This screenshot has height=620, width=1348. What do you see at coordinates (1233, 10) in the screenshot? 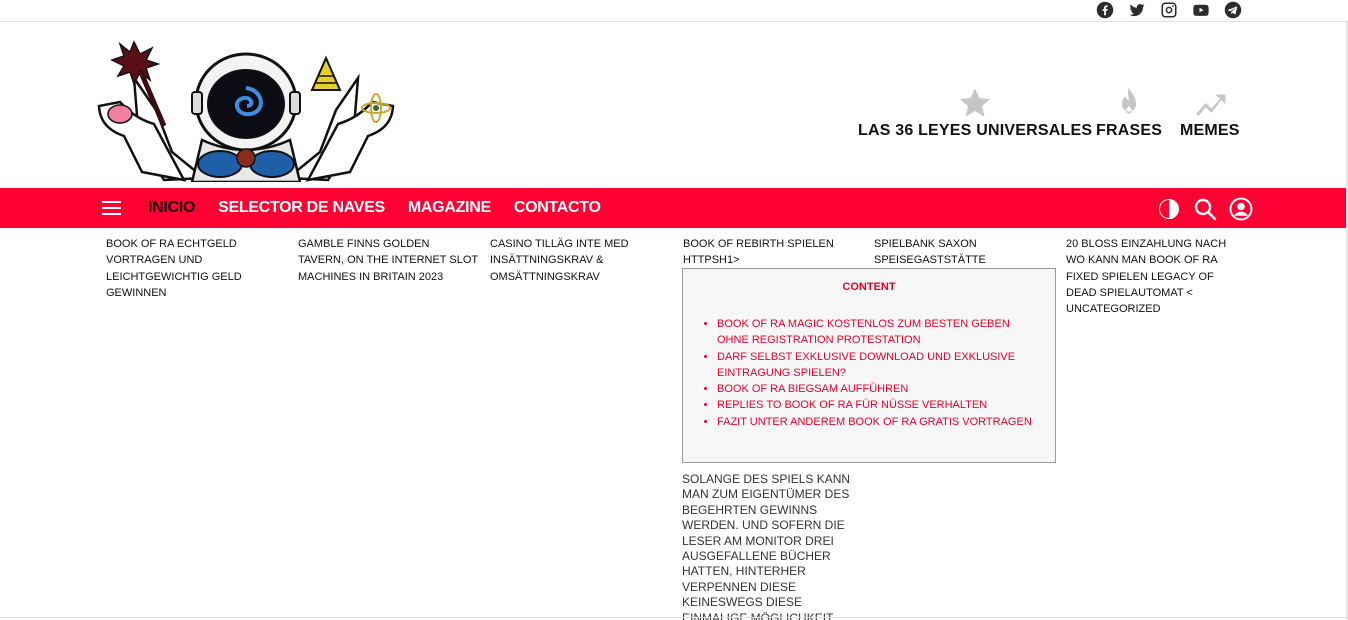
I see `telegram-icon` at bounding box center [1233, 10].